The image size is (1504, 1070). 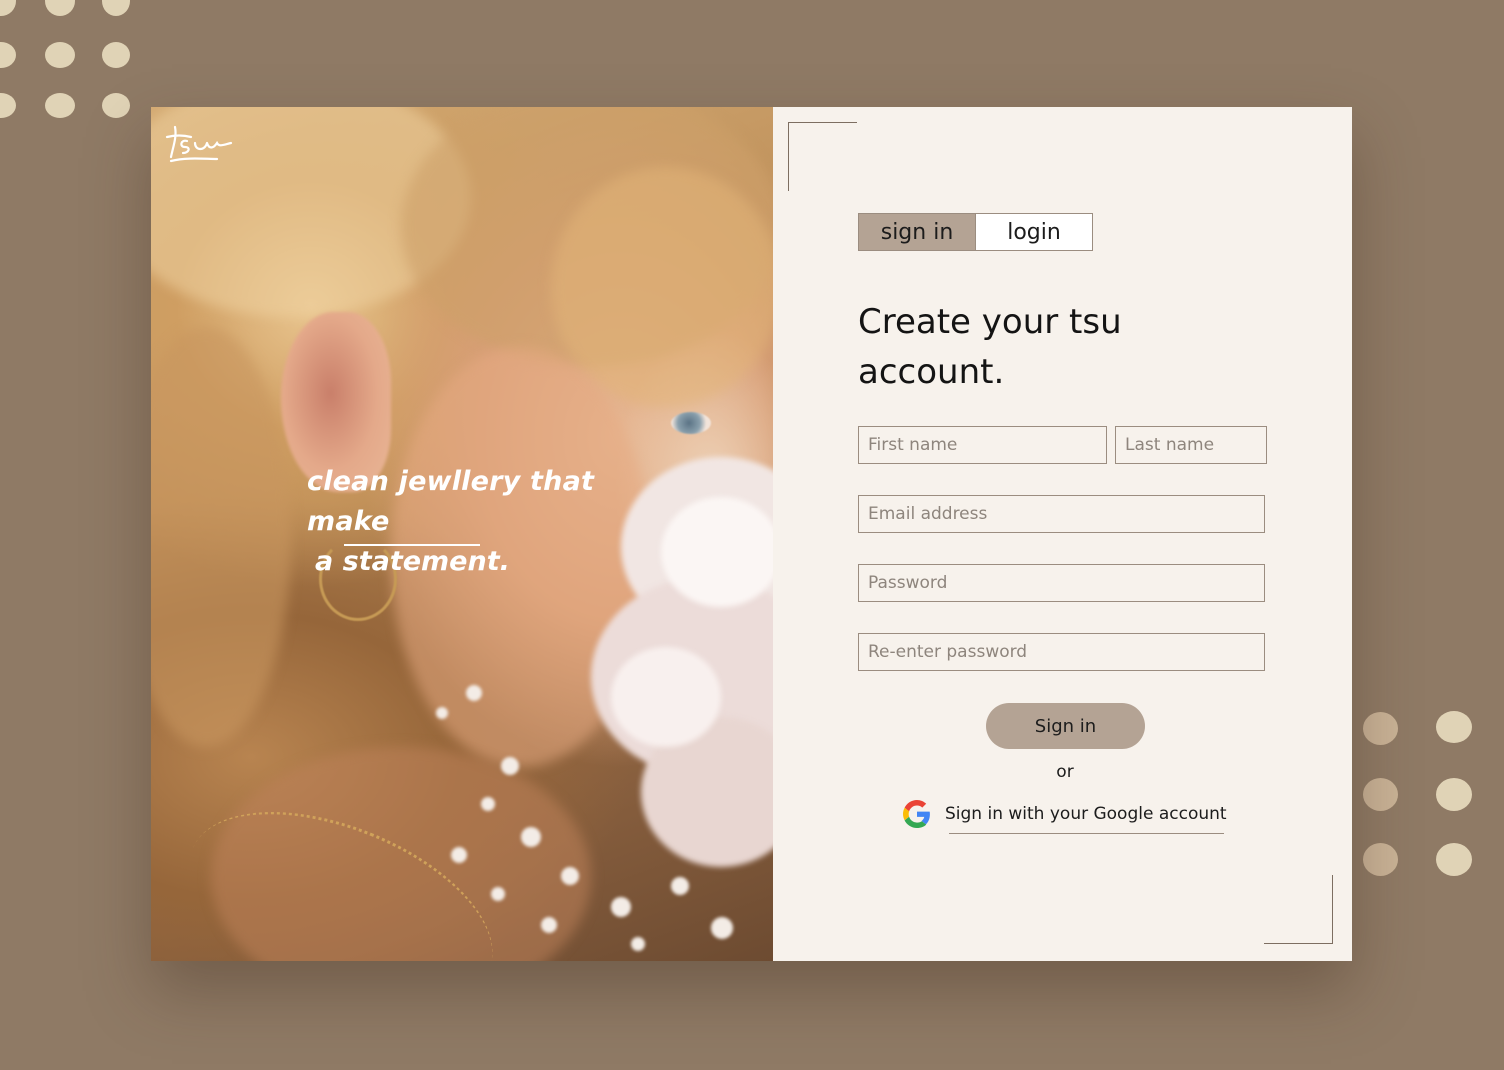 I want to click on first-name-field, so click(x=982, y=445).